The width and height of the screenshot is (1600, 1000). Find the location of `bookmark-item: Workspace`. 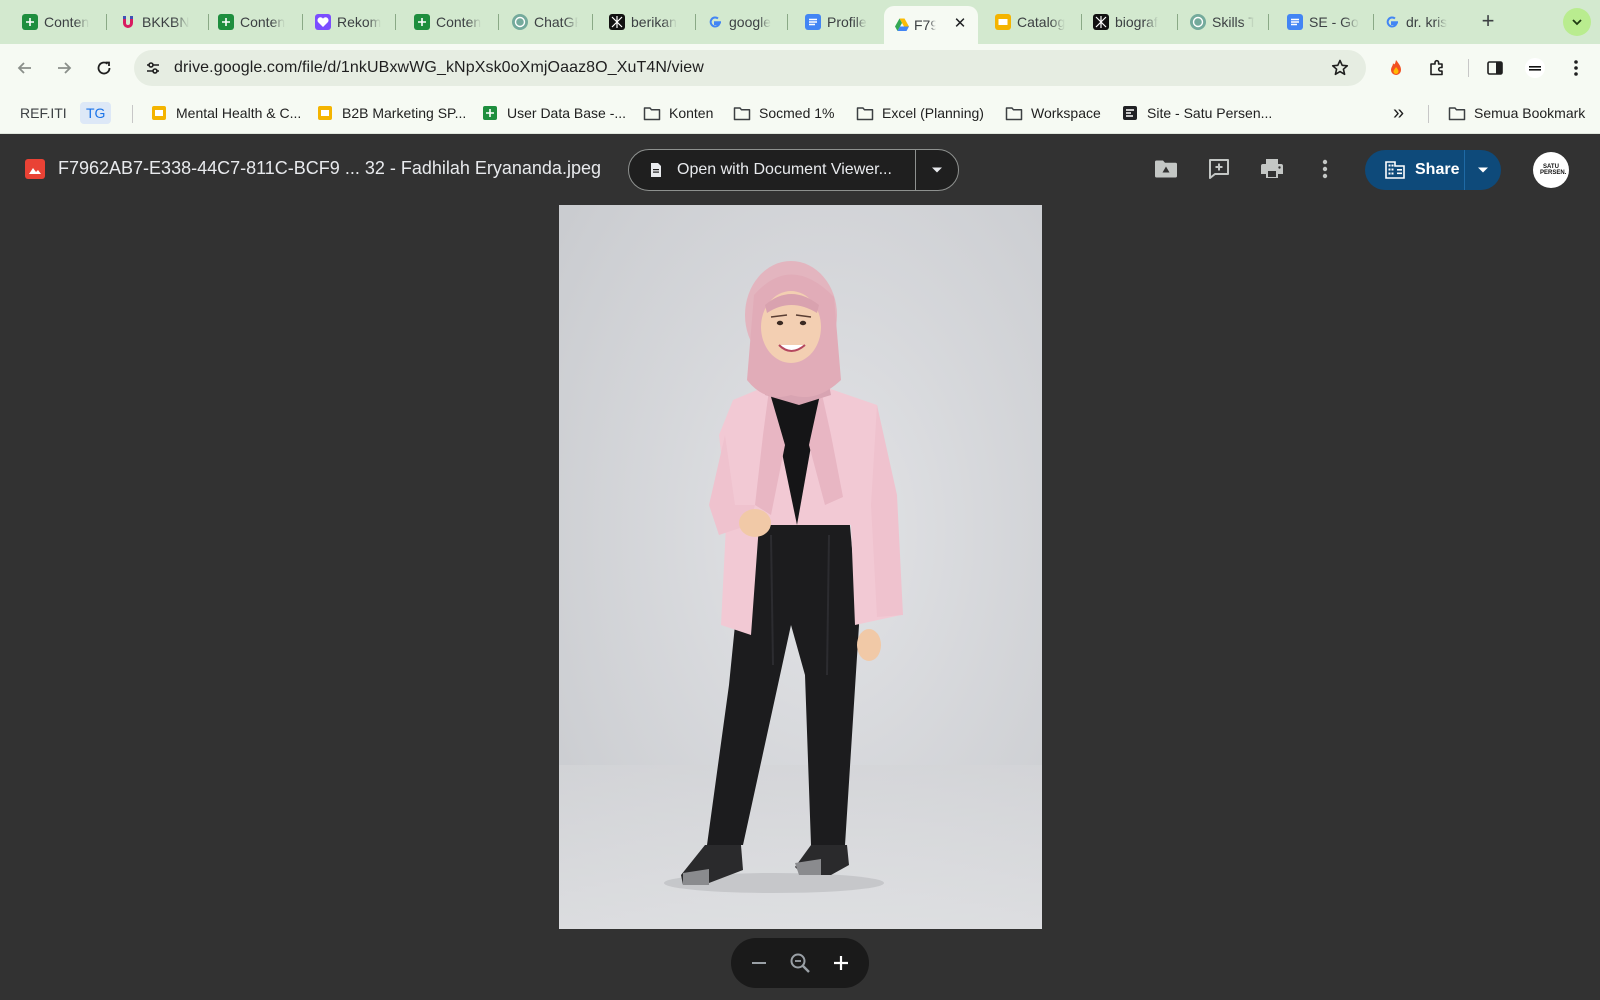

bookmark-item: Workspace is located at coordinates (1053, 113).